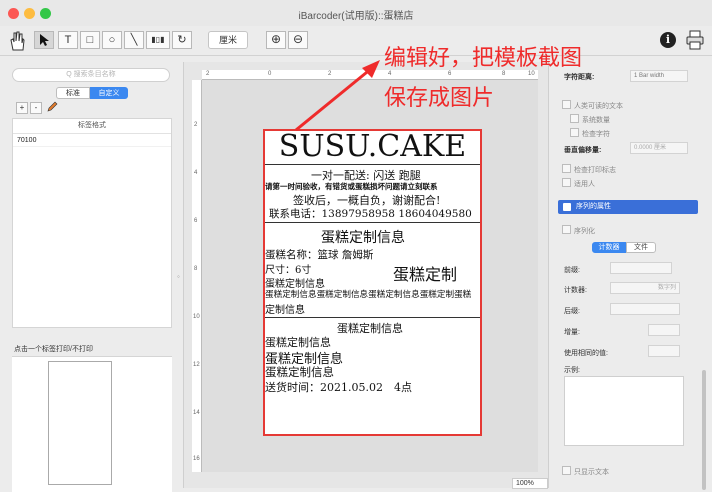 The width and height of the screenshot is (712, 492). What do you see at coordinates (36, 108) in the screenshot?
I see `remove-label-button: -` at bounding box center [36, 108].